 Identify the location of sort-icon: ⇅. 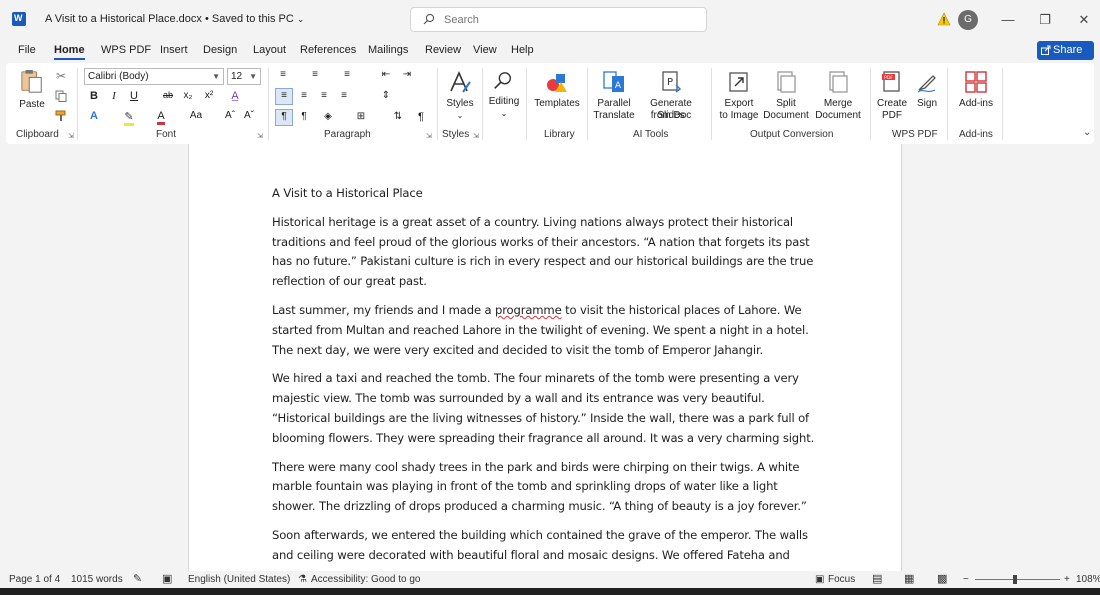
(398, 116).